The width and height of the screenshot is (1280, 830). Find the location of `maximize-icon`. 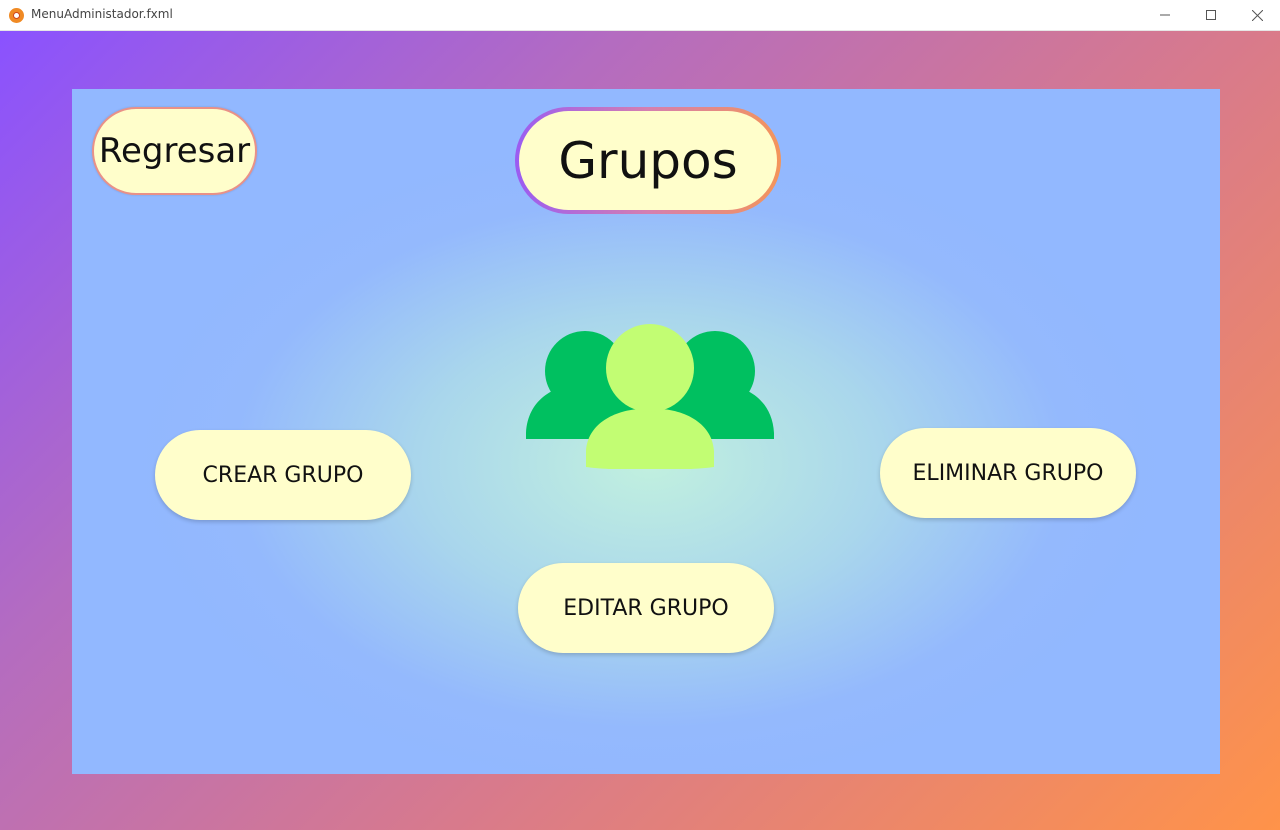

maximize-icon is located at coordinates (1211, 15).